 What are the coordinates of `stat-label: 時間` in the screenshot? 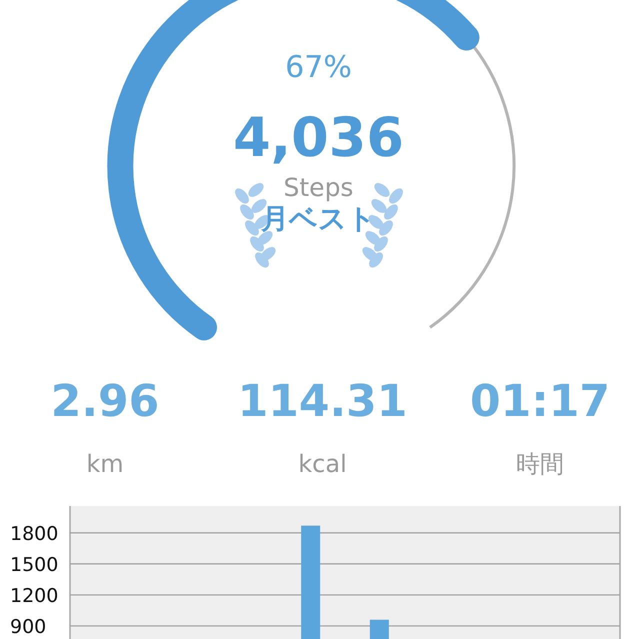 It's located at (540, 464).